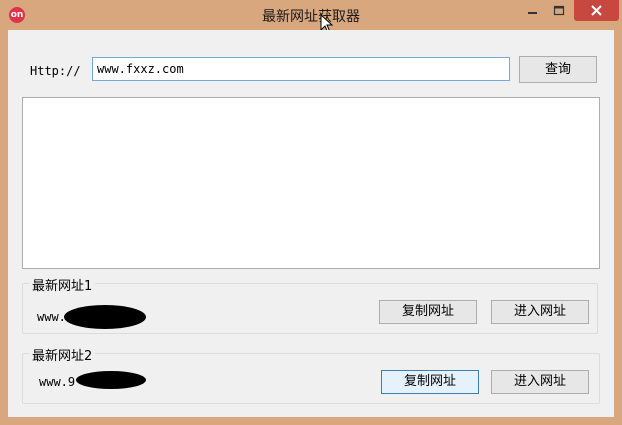  I want to click on open-url-2-button: 进入网址, so click(540, 382).